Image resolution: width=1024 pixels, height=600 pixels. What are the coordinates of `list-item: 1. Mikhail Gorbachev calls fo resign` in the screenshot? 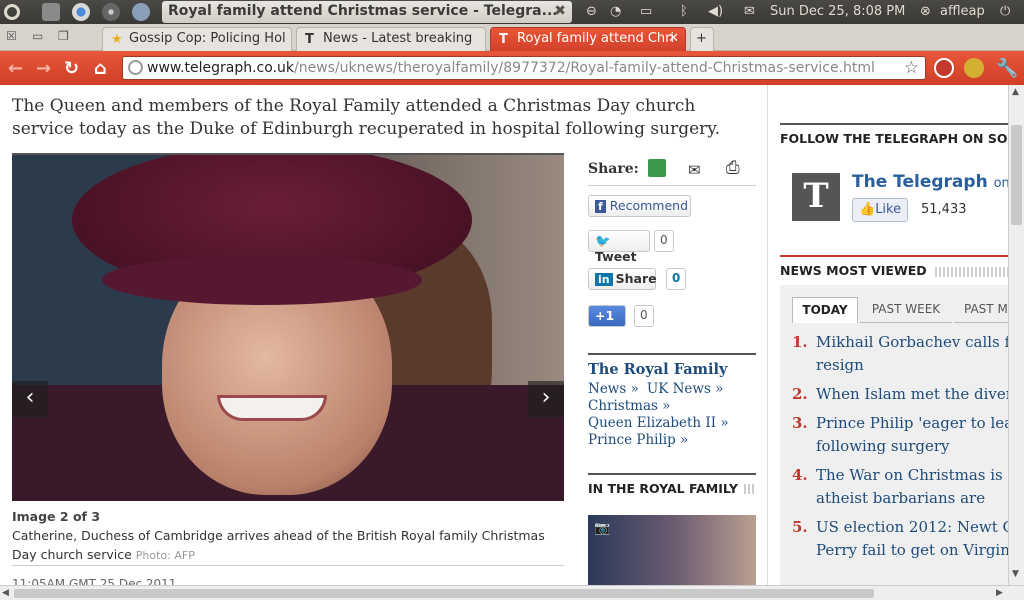 It's located at (894, 356).